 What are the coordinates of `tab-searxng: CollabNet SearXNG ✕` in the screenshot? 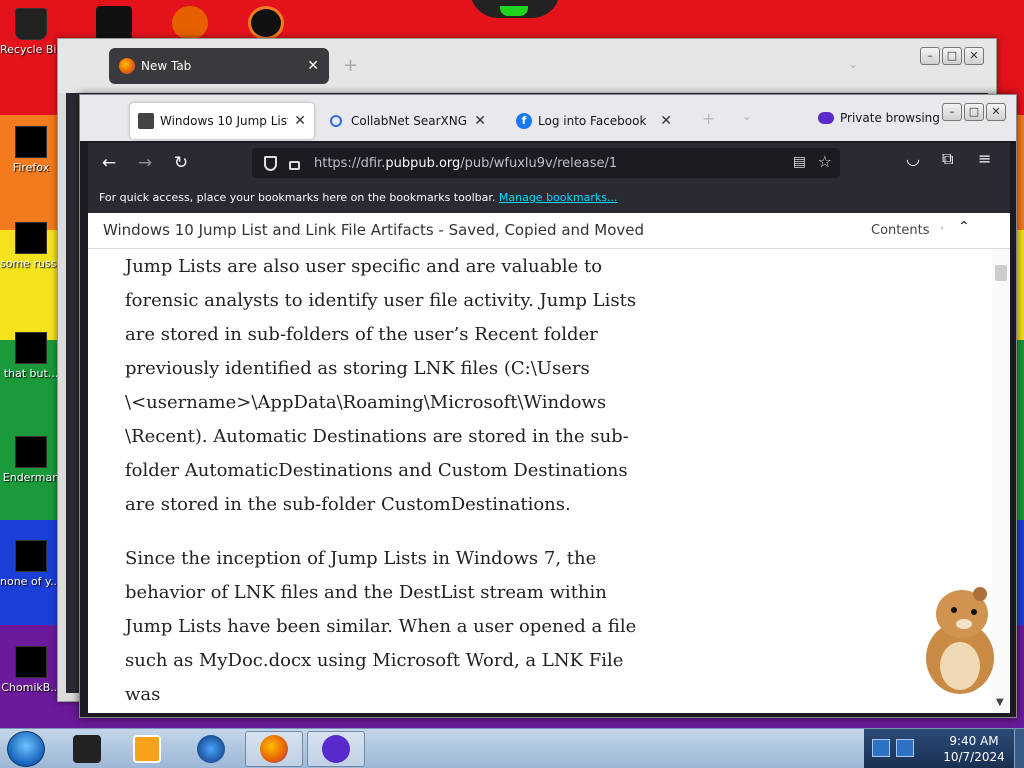 It's located at (408, 121).